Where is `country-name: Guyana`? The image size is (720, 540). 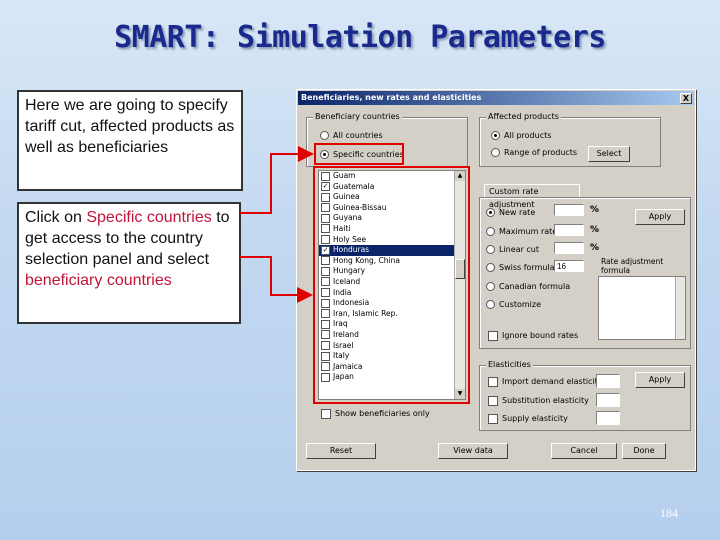
country-name: Guyana is located at coordinates (347, 218).